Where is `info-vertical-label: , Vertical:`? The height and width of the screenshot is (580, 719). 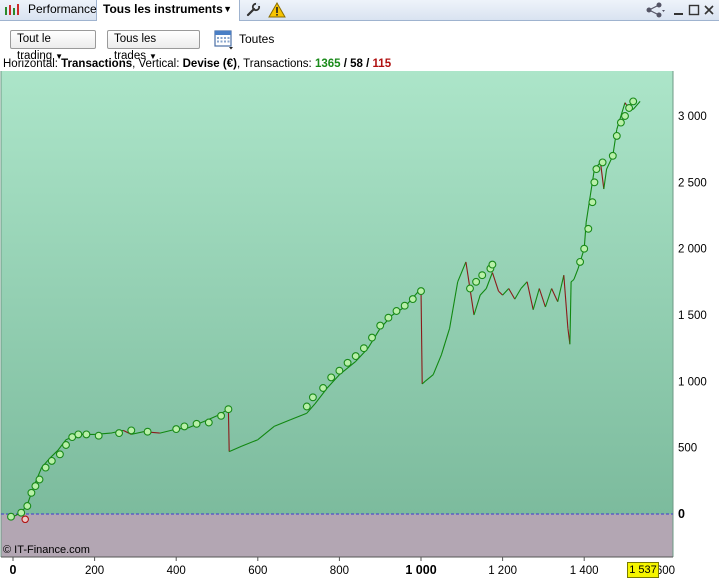 info-vertical-label: , Vertical: is located at coordinates (157, 64).